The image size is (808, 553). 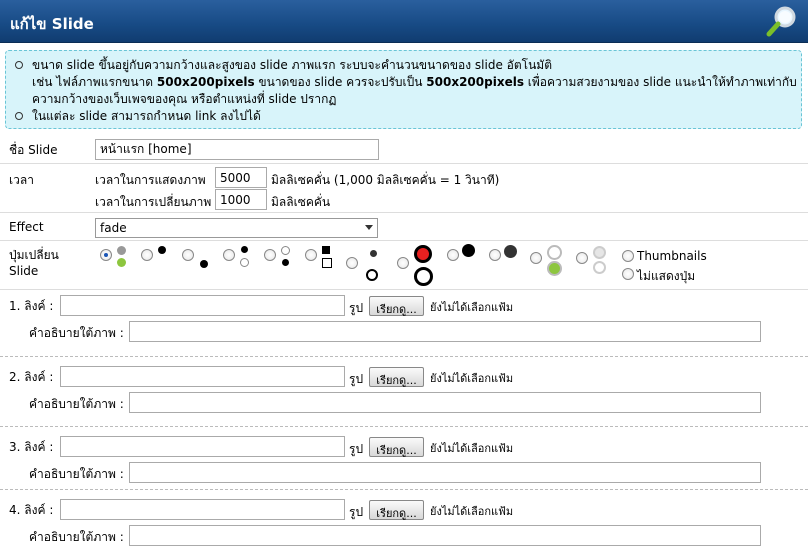 I want to click on style12-dot-icon, so click(x=599, y=252).